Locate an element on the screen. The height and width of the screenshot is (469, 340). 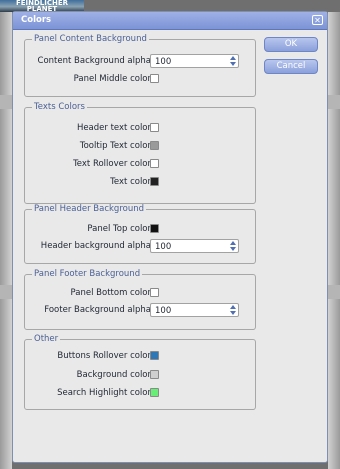
panel-top-color-row: Panel Top color is located at coordinates (140, 229).